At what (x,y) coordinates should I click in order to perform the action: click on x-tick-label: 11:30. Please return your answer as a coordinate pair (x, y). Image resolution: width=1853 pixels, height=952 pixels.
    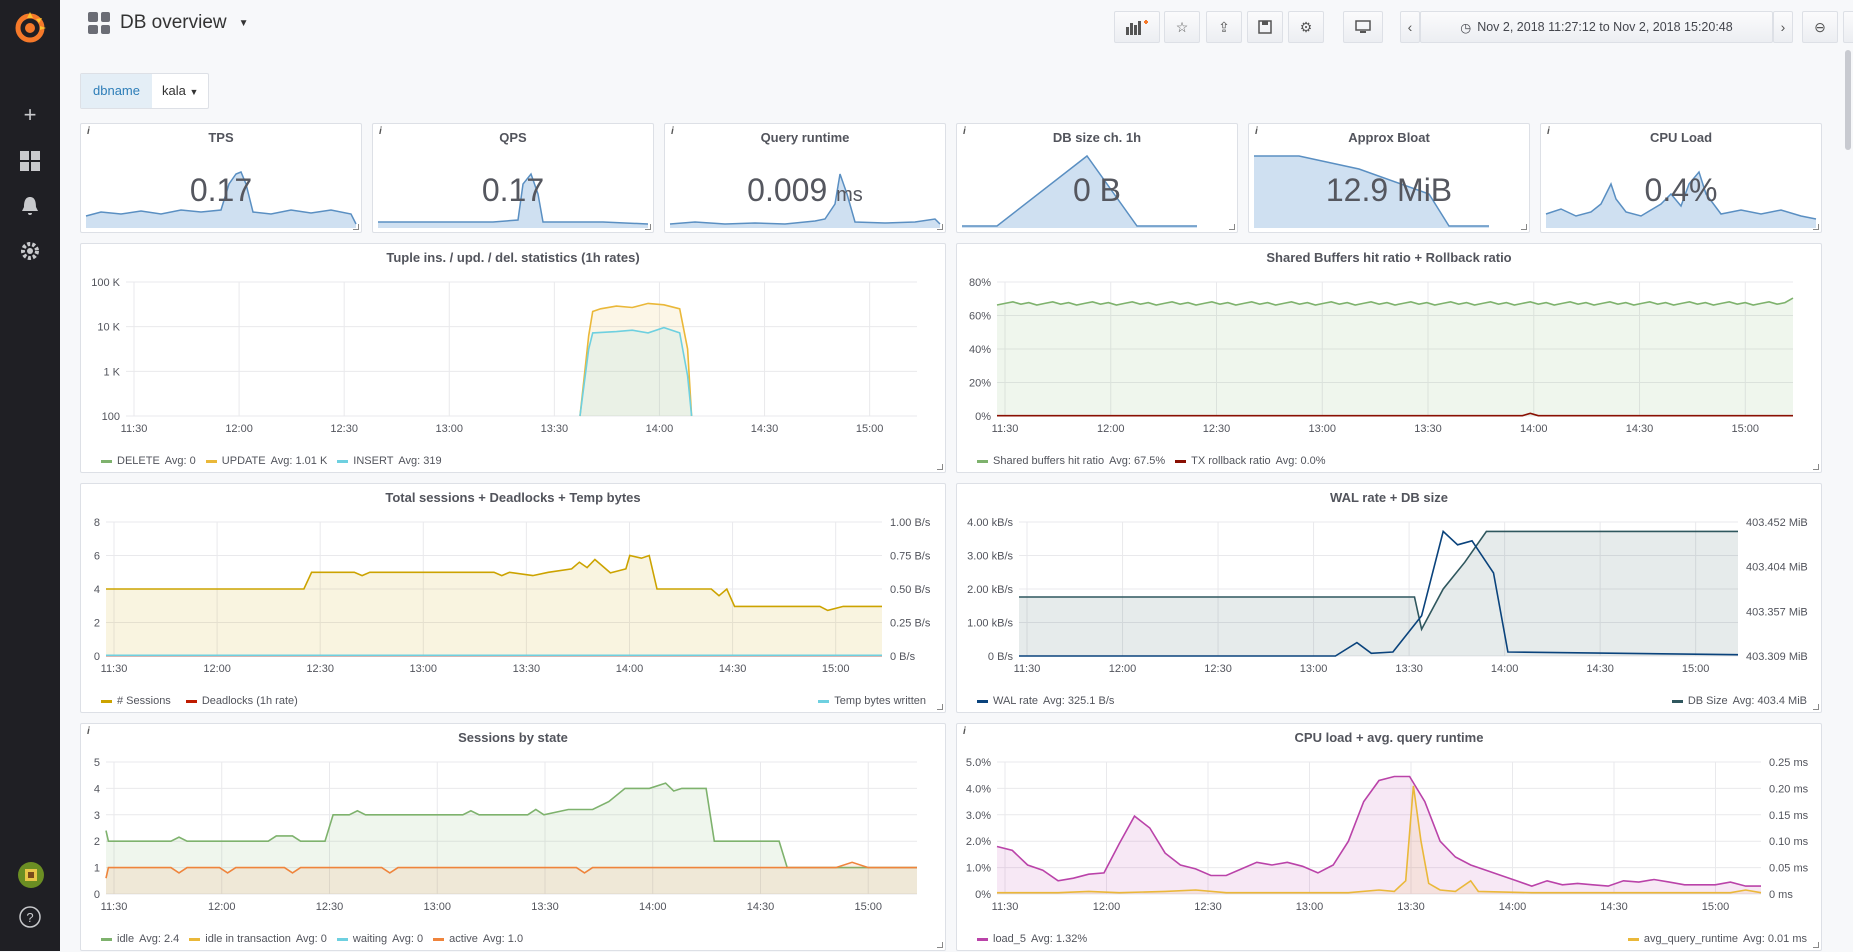
    Looking at the image, I should click on (114, 669).